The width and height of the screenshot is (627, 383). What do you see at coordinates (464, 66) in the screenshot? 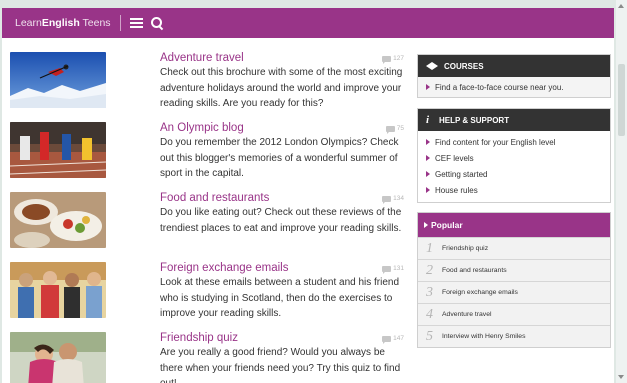
I see `courses-heading-label: COURSES` at bounding box center [464, 66].